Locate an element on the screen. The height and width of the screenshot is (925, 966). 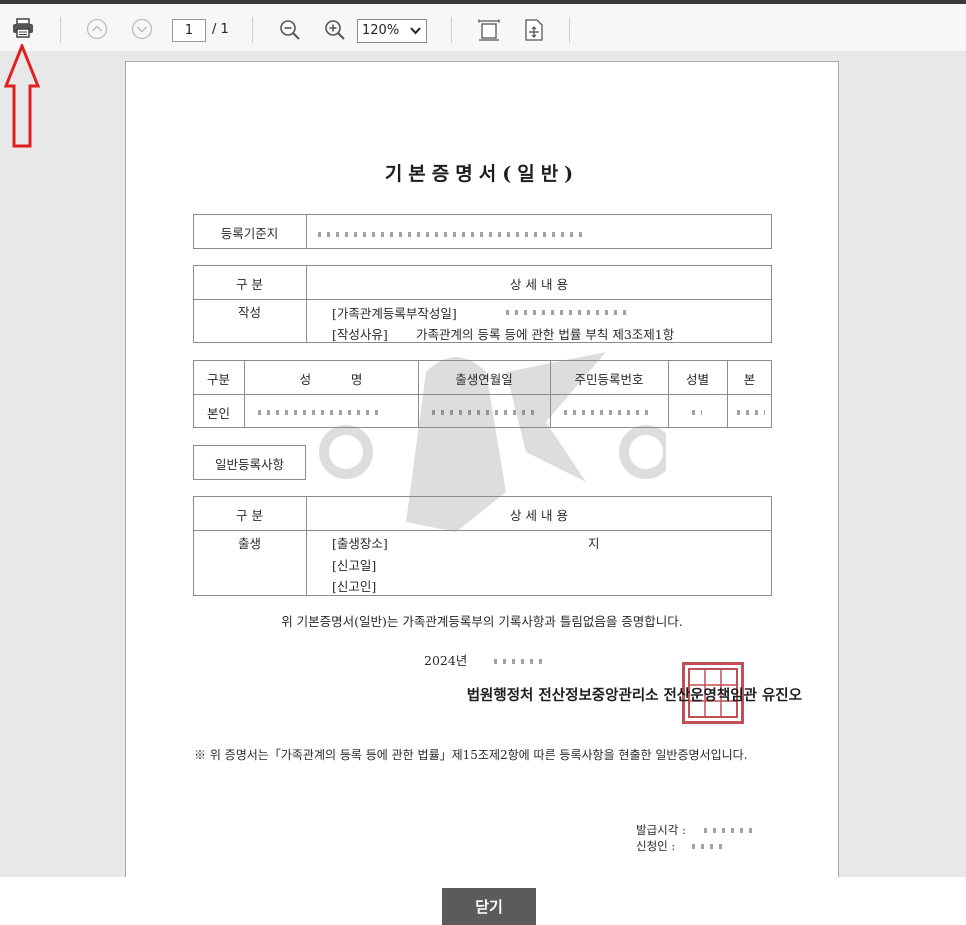
creation-date-label: [가족관계등록부작성일] is located at coordinates (394, 313).